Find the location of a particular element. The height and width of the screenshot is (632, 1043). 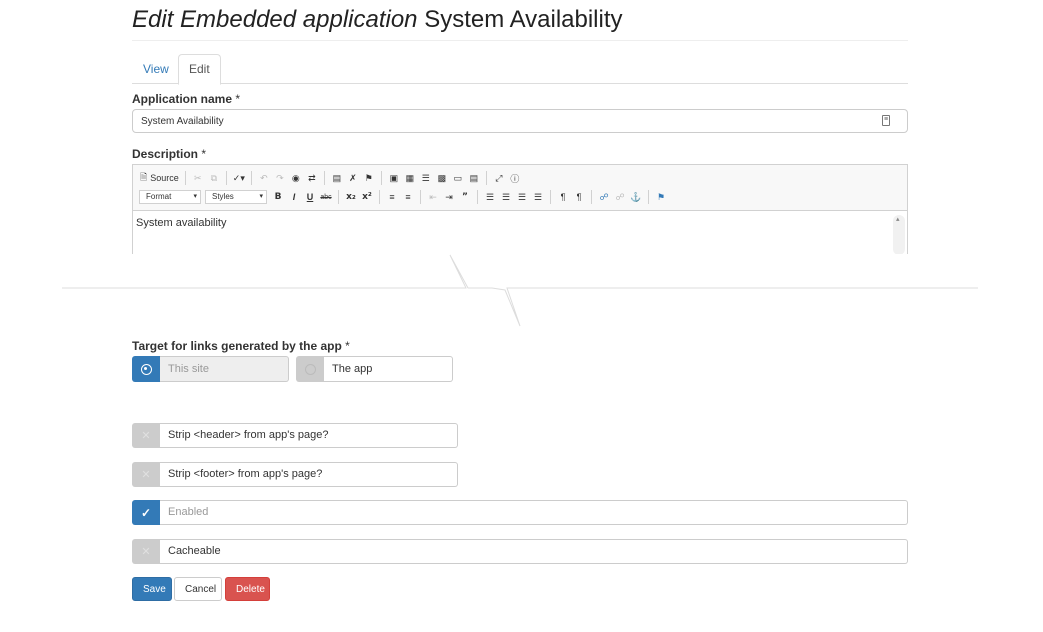

checkbox-strip-footer: ✕ Strip <footer> from app's page? is located at coordinates (295, 474).